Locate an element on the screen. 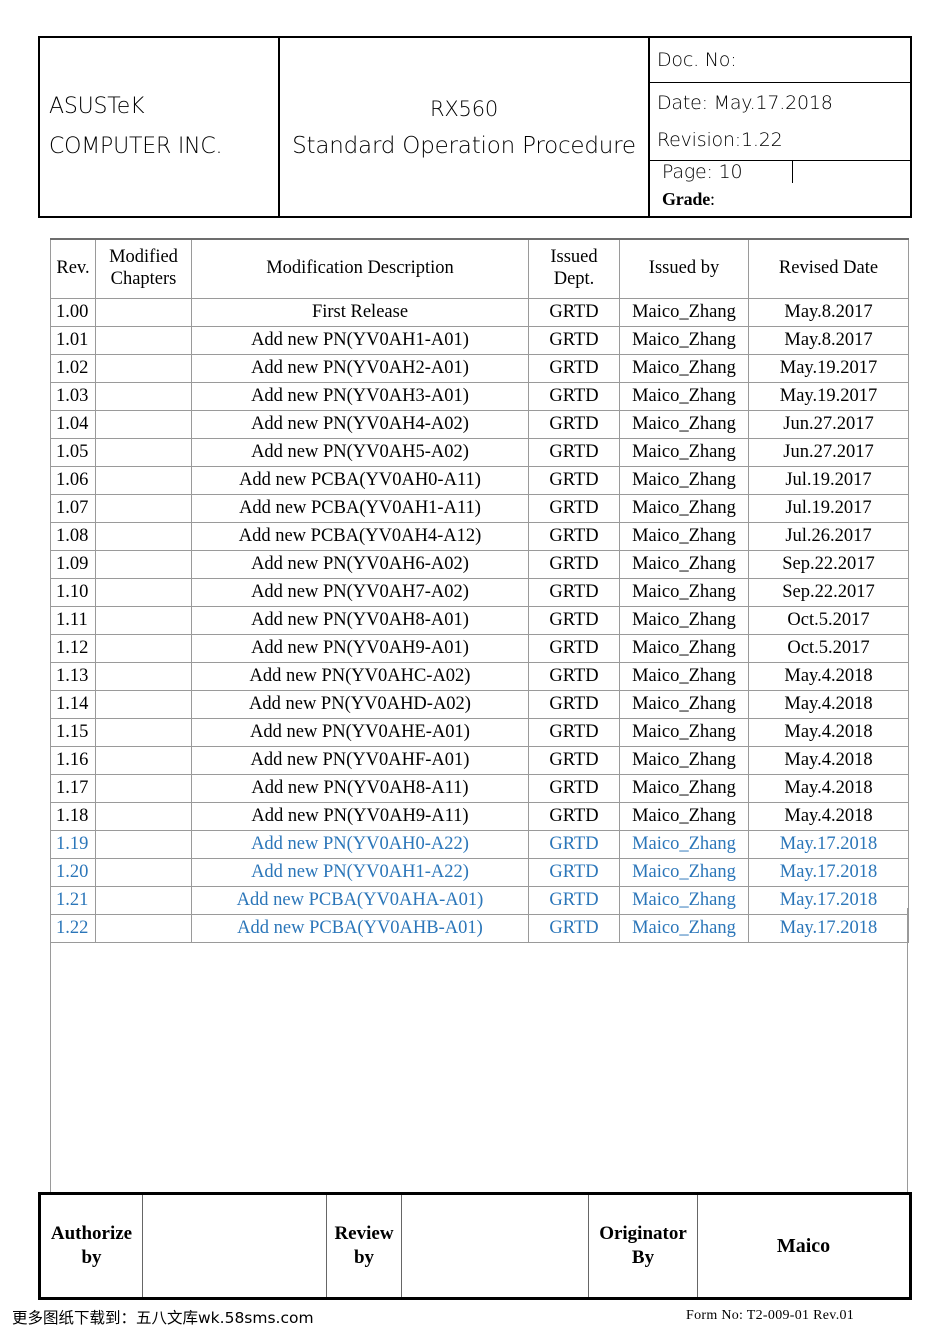  cell-revised-date: Jun.27.2017 is located at coordinates (828, 452).